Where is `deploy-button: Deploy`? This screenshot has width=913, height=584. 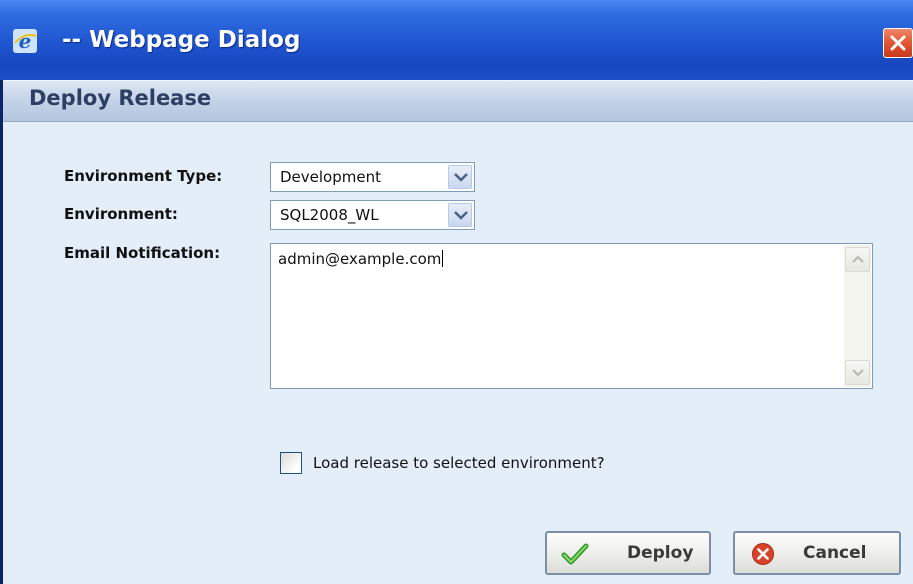
deploy-button: Deploy is located at coordinates (628, 553).